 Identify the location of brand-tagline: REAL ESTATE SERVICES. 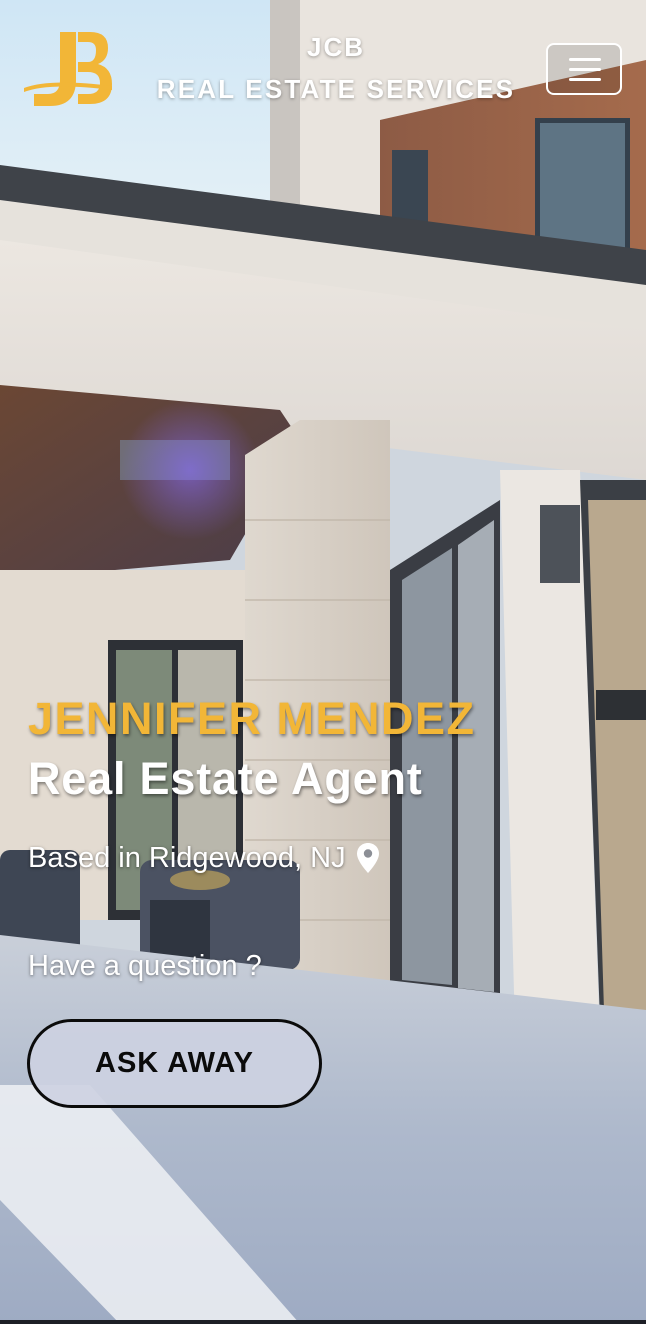
(336, 89).